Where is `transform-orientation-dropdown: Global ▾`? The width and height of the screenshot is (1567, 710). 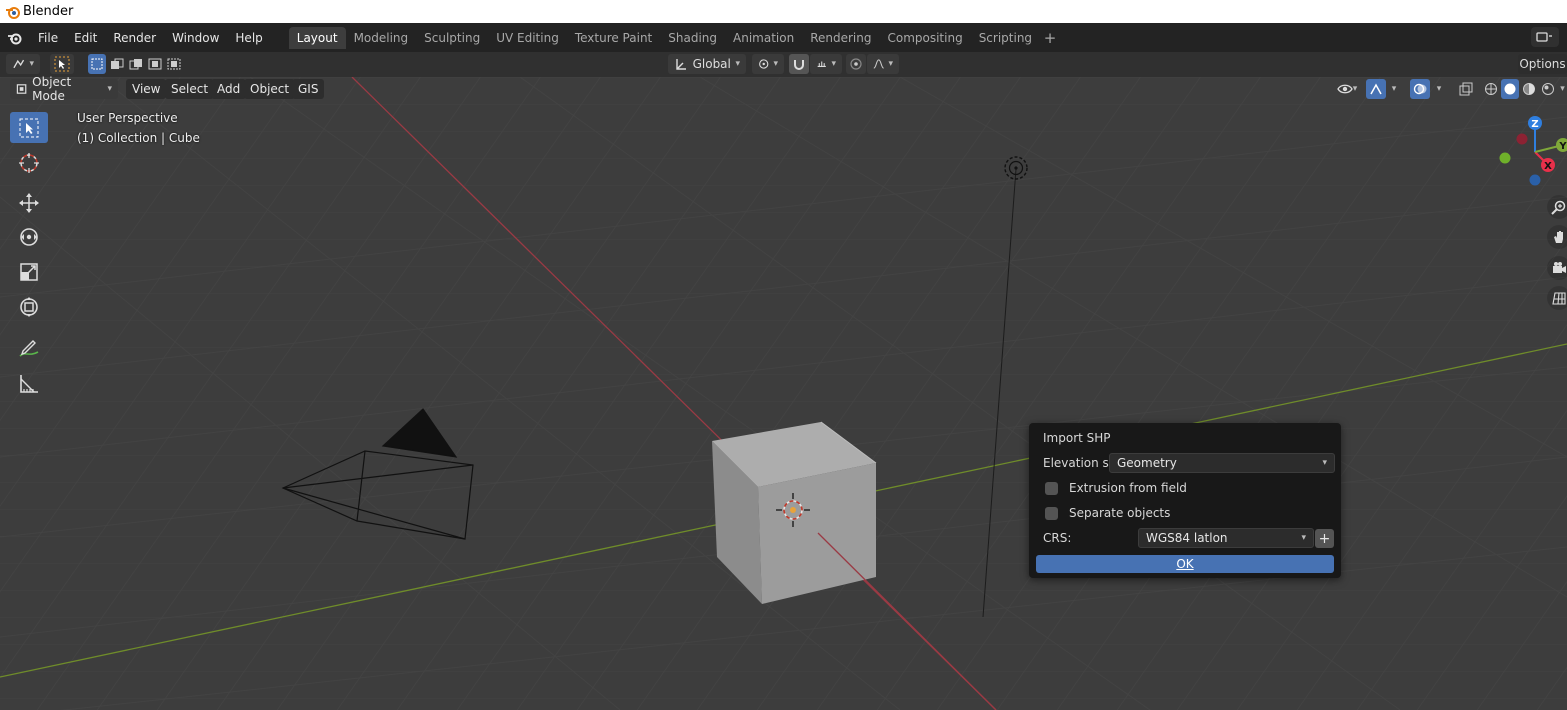
transform-orientation-dropdown: Global ▾ is located at coordinates (707, 64).